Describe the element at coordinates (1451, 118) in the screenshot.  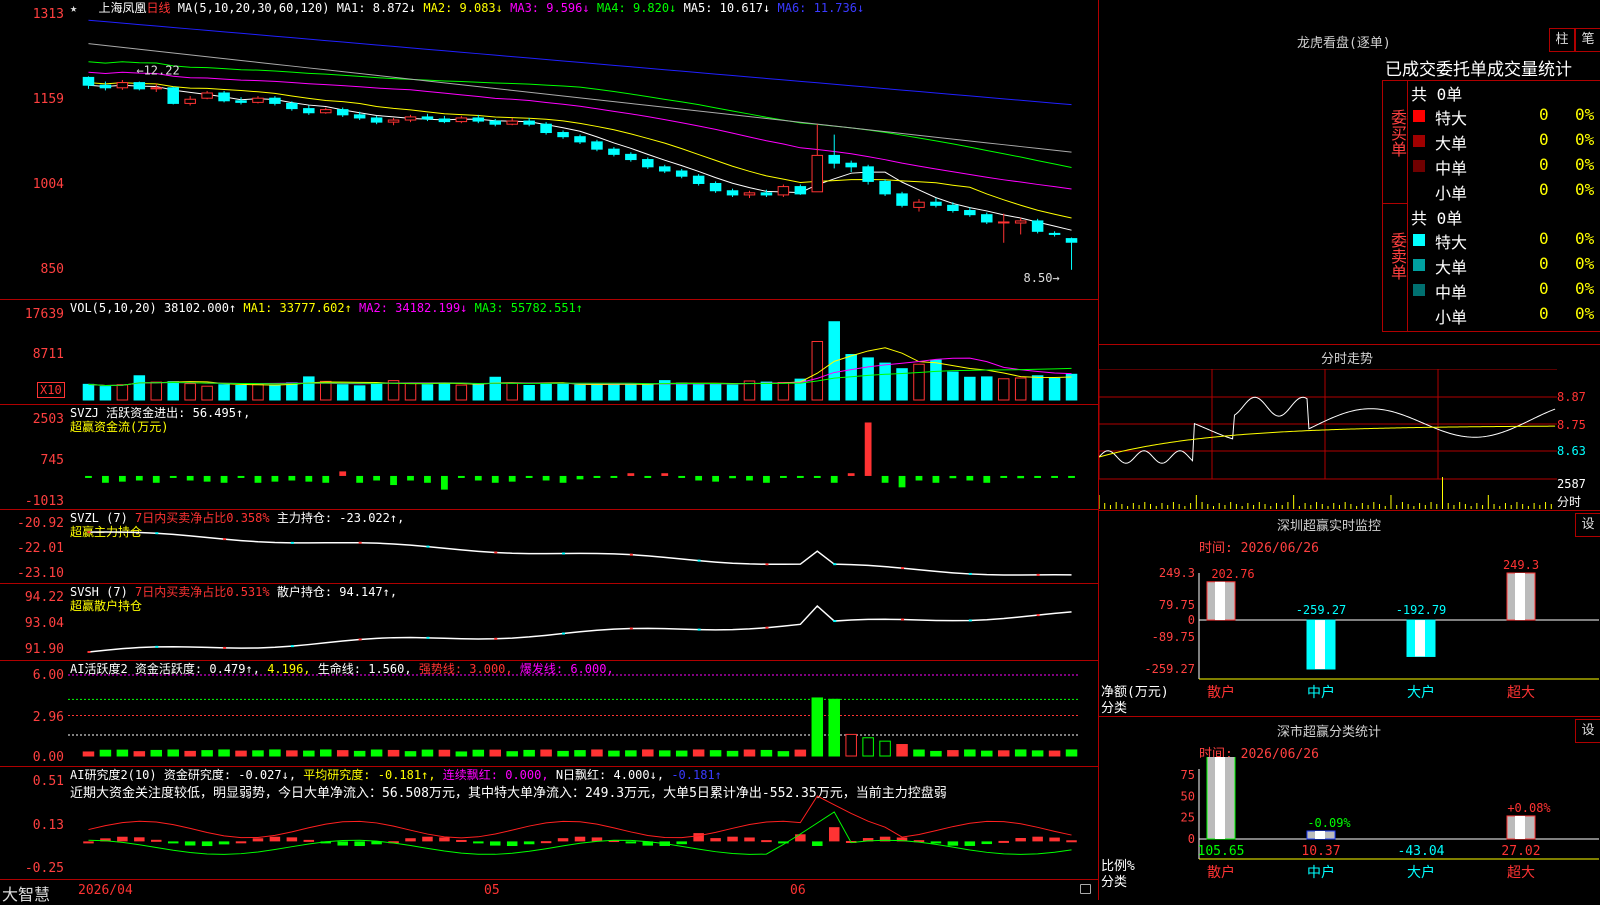
I see `row-label: 特大` at that location.